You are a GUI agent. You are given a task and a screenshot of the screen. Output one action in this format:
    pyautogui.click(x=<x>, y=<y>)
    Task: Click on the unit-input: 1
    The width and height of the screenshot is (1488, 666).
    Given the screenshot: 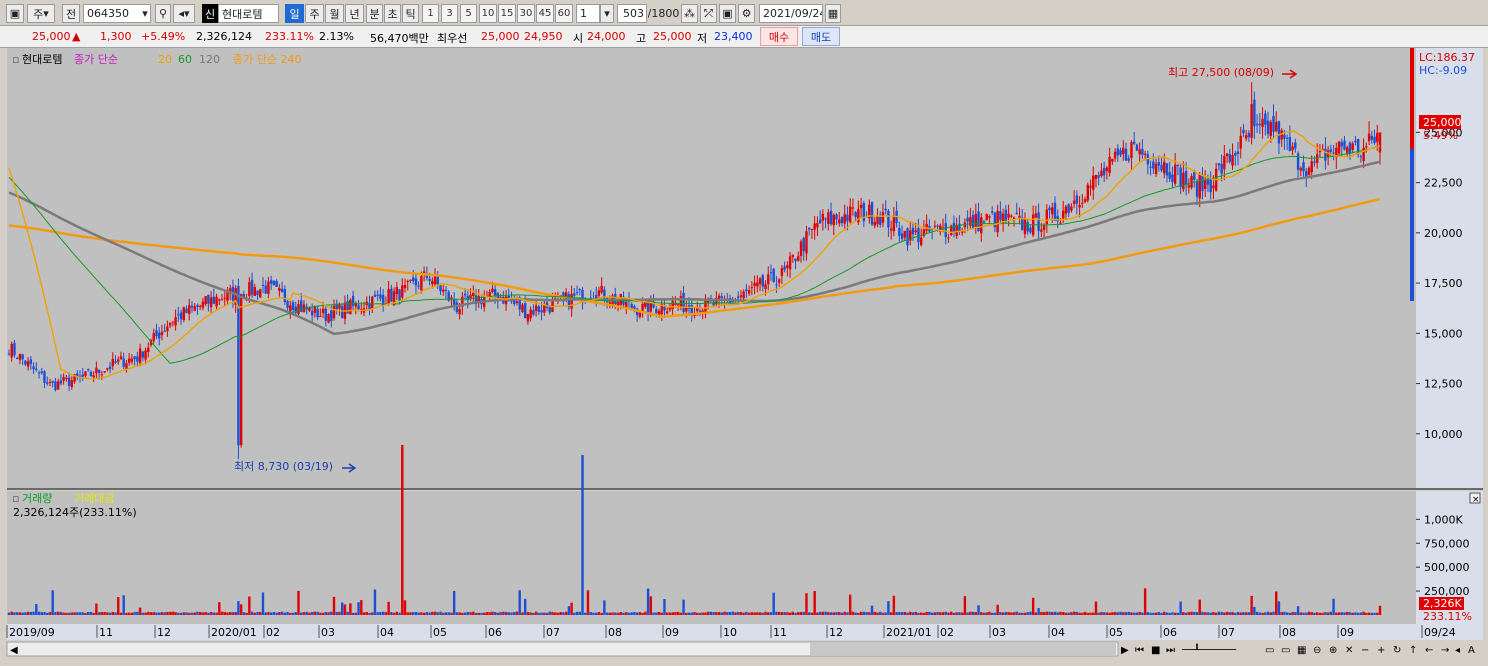 What is the action you would take?
    pyautogui.click(x=588, y=13)
    